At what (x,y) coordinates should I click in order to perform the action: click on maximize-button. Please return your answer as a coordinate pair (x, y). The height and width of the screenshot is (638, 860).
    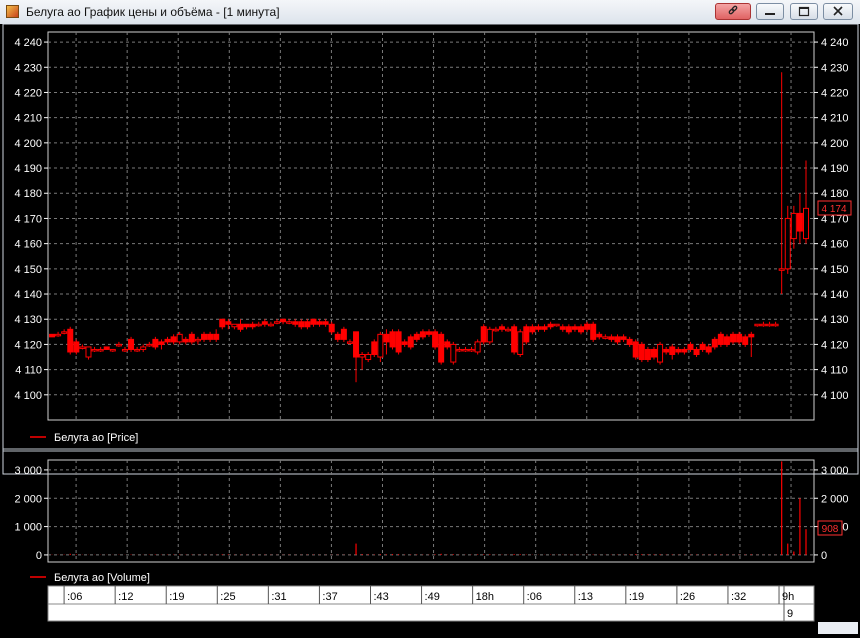
    Looking at the image, I should click on (804, 11).